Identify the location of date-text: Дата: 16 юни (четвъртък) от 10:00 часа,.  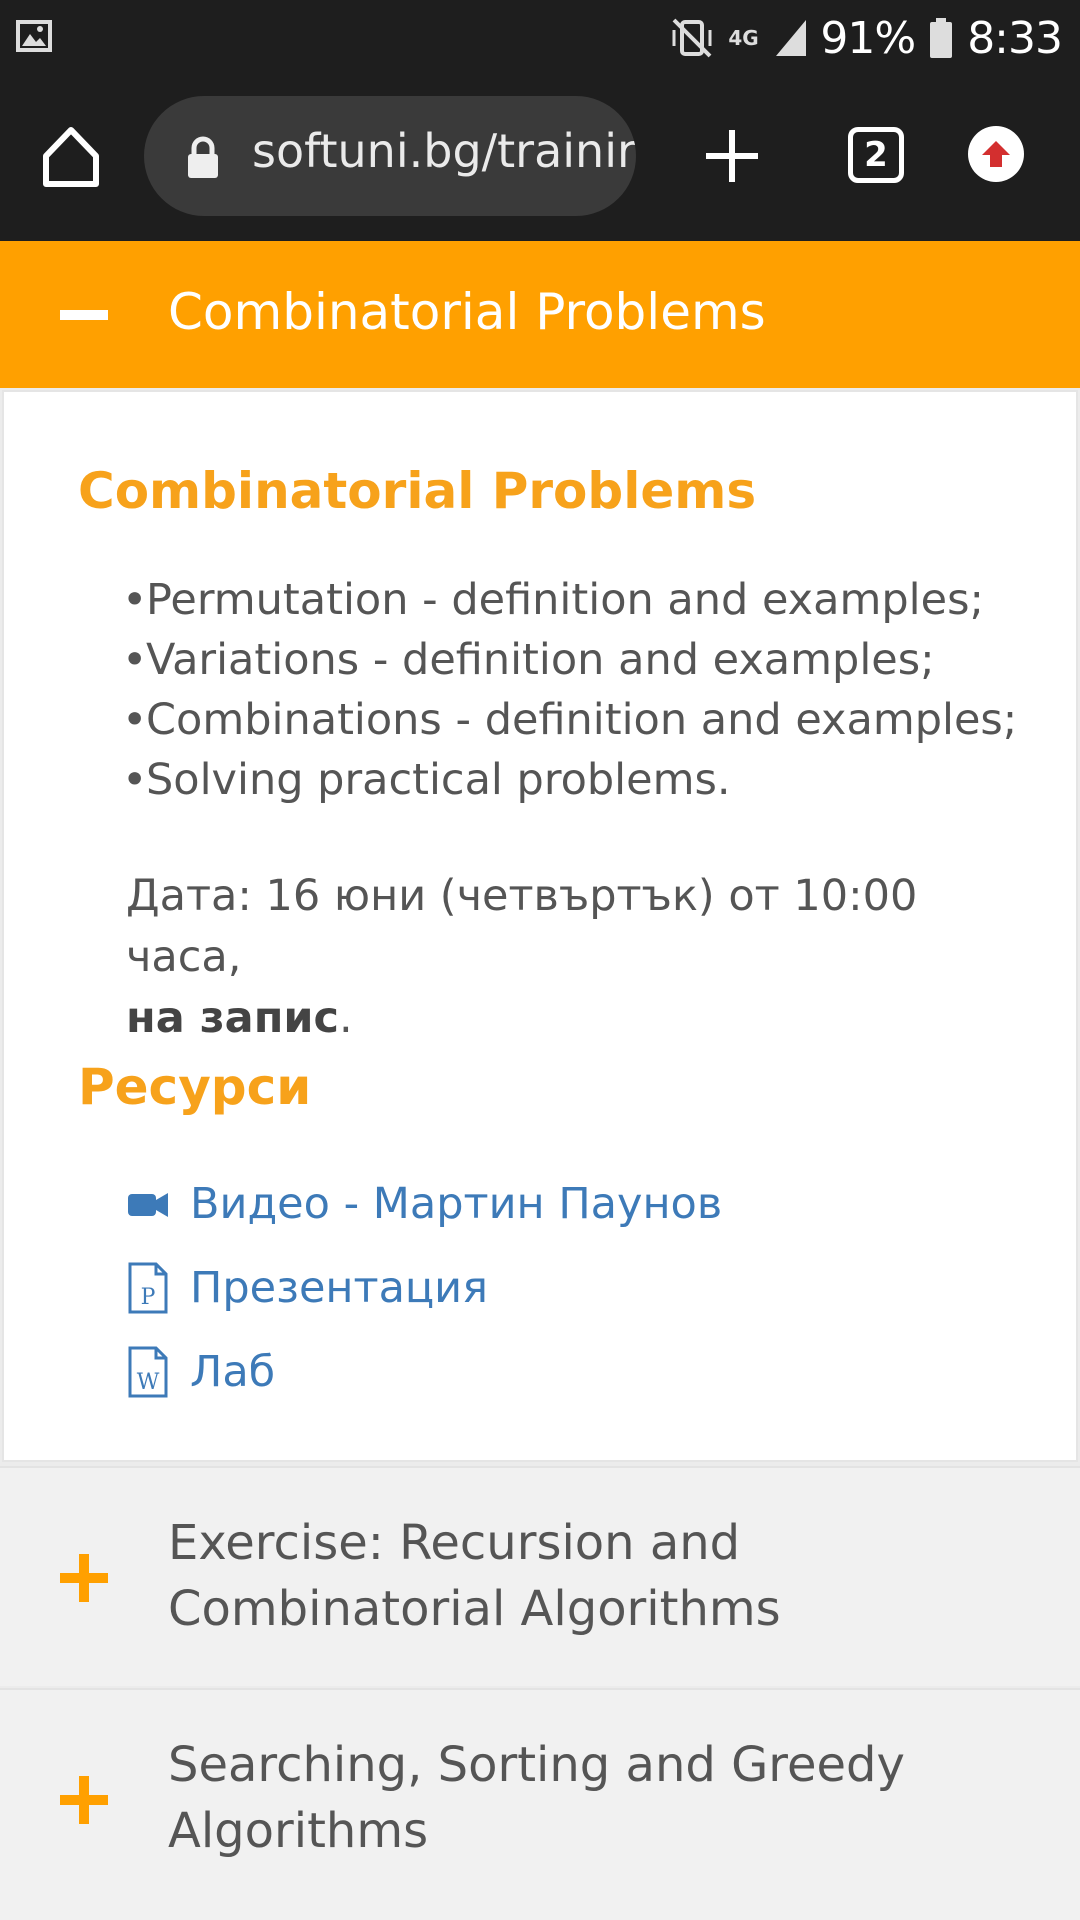
(522, 926).